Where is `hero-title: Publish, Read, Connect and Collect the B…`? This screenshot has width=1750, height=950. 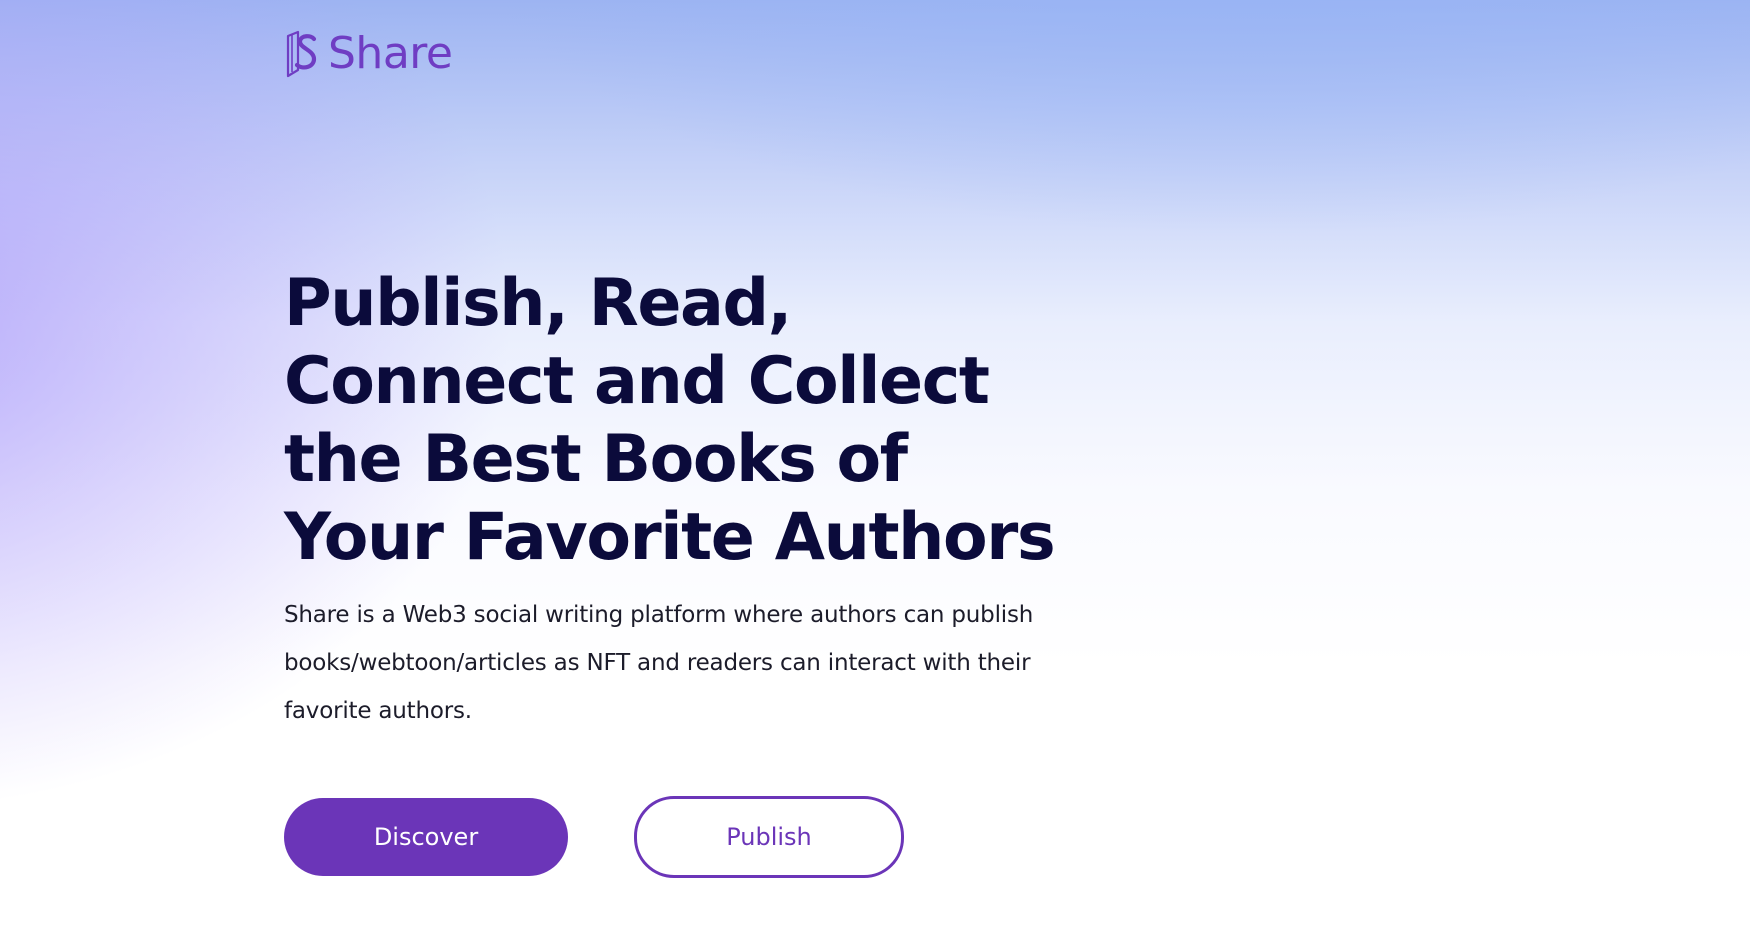
hero-title: Publish, Read, Connect and Collect the B… is located at coordinates (670, 420).